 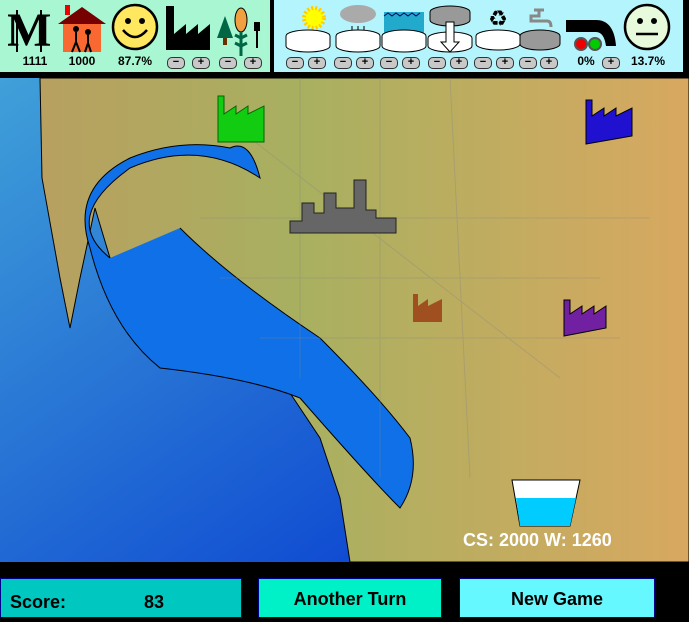 What do you see at coordinates (253, 63) in the screenshot?
I see `farm-plus-button: +` at bounding box center [253, 63].